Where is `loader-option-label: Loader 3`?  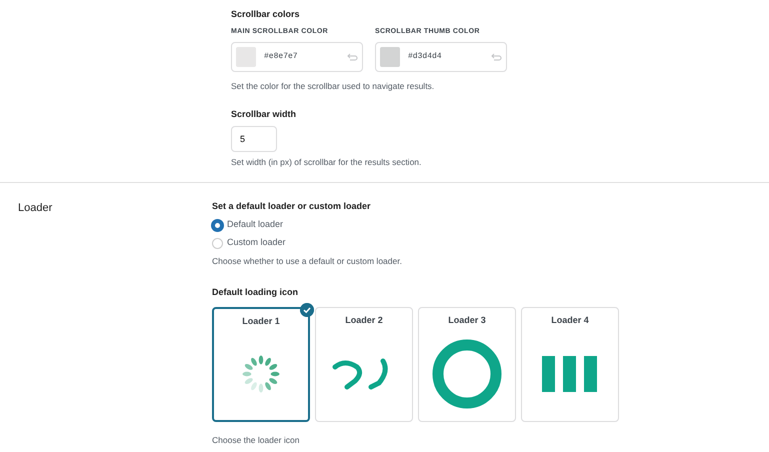 loader-option-label: Loader 3 is located at coordinates (467, 320).